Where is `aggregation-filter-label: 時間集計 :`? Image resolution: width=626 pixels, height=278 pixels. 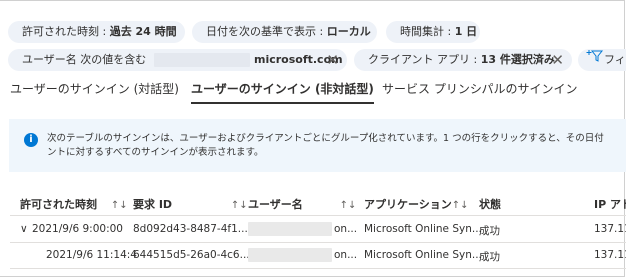
aggregation-filter-label: 時間集計 : is located at coordinates (427, 31).